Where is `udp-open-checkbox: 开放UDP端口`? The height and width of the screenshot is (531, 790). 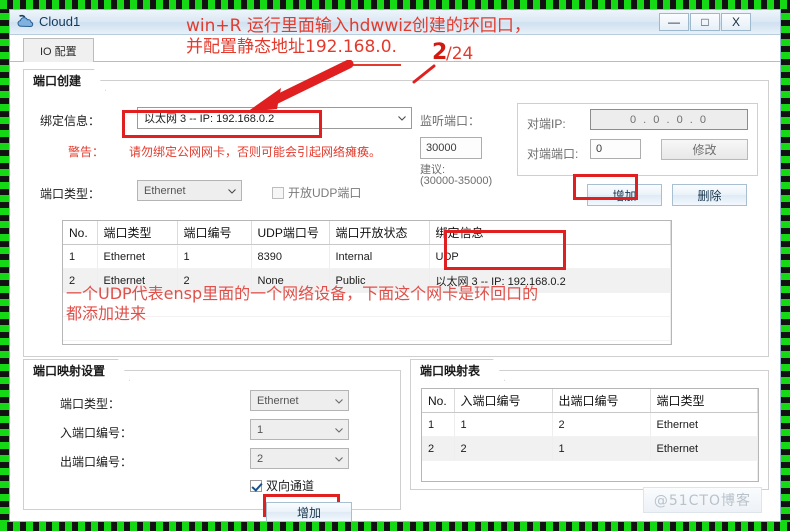 udp-open-checkbox: 开放UDP端口 is located at coordinates (316, 192).